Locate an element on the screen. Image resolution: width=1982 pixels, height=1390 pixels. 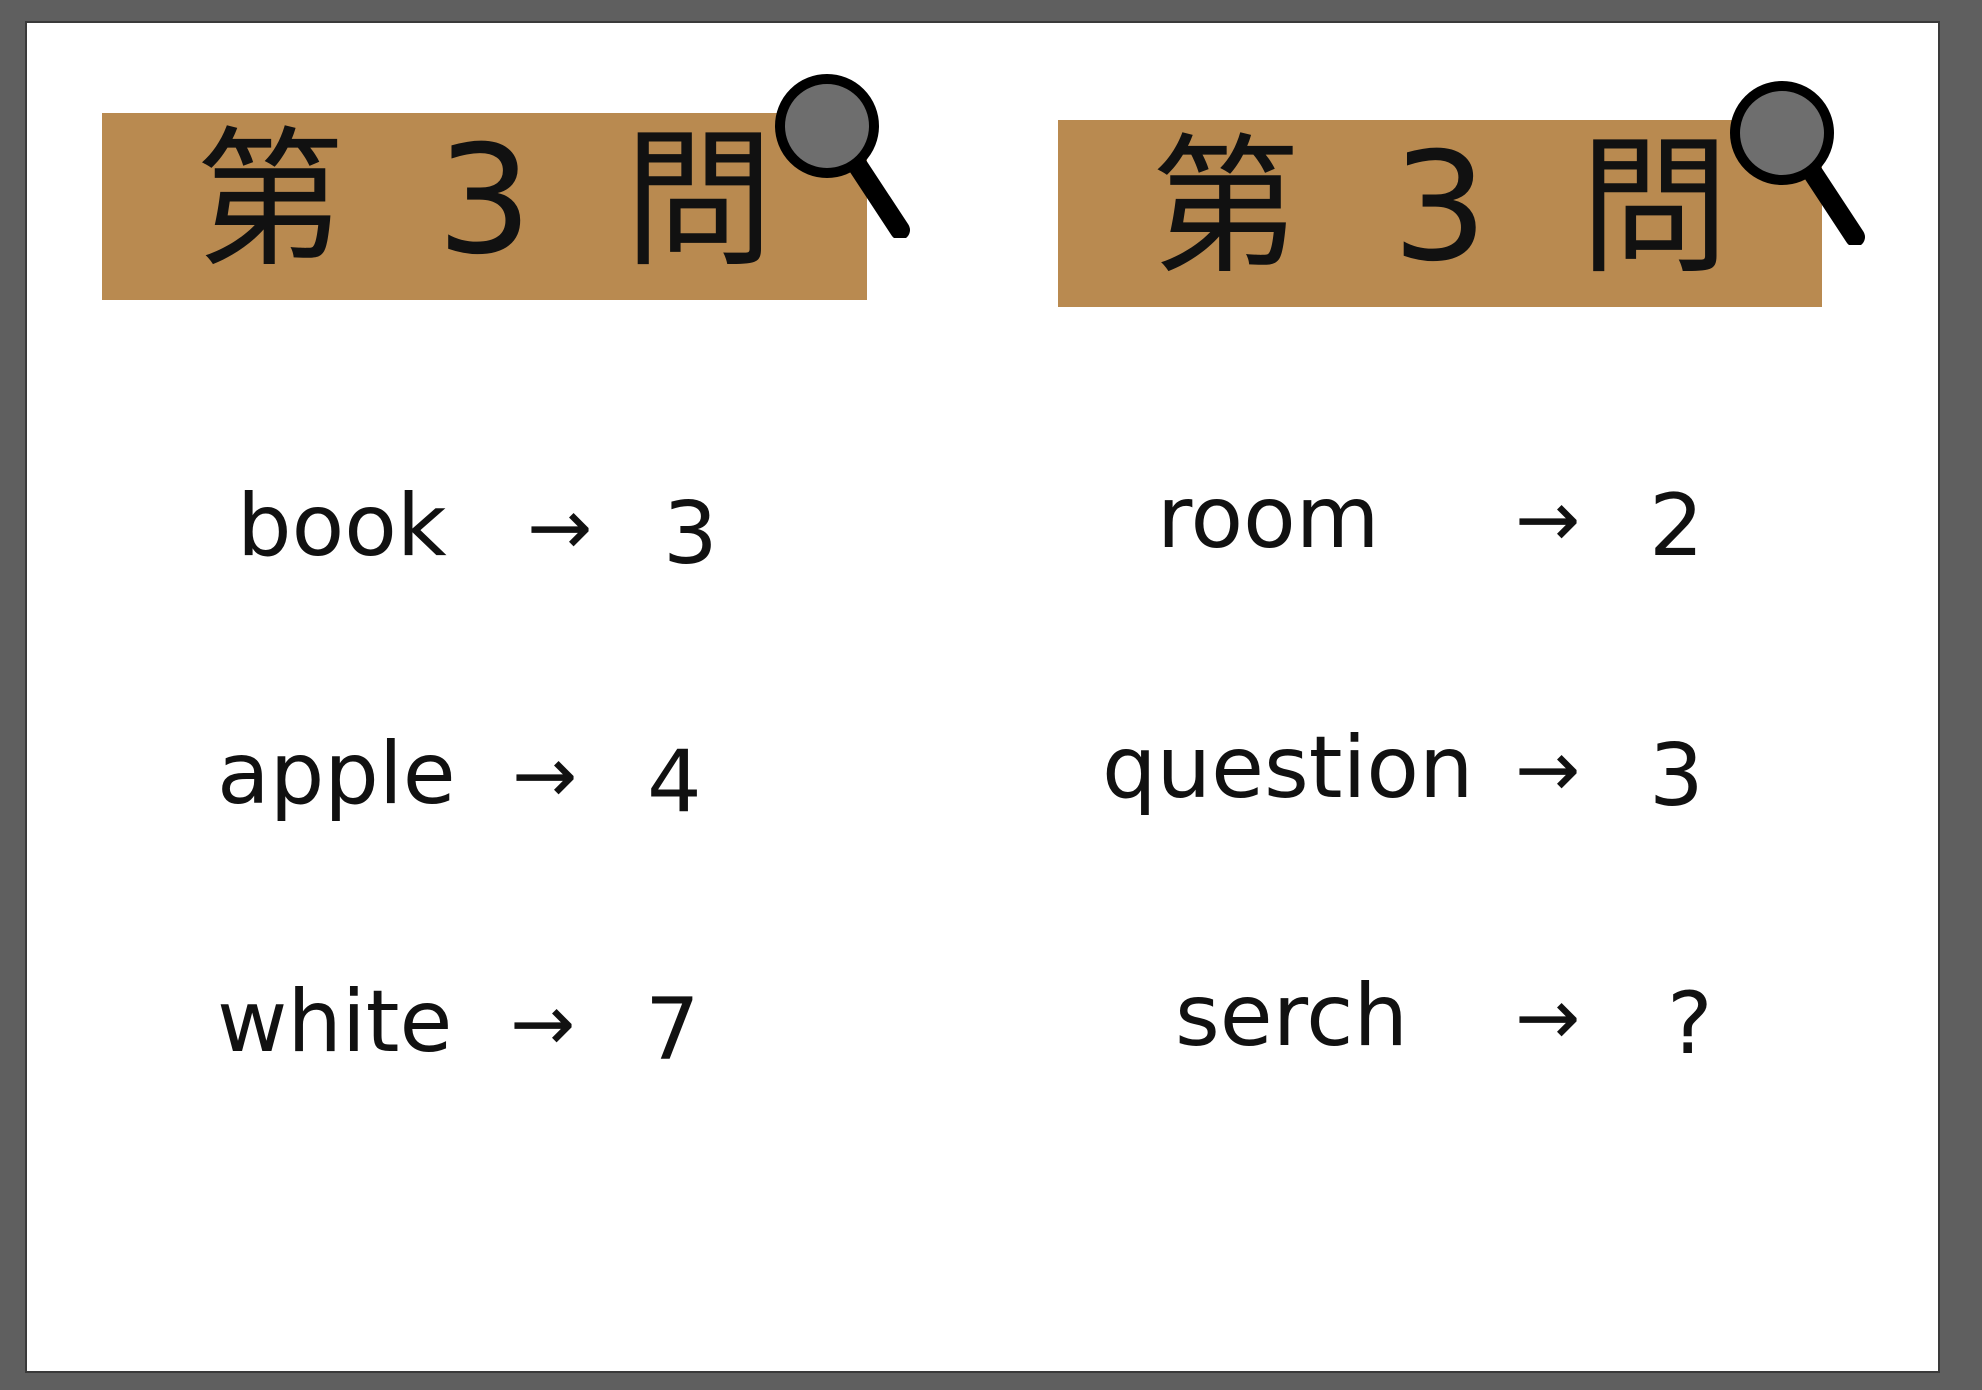
right-word-room: room is located at coordinates (1268, 518).